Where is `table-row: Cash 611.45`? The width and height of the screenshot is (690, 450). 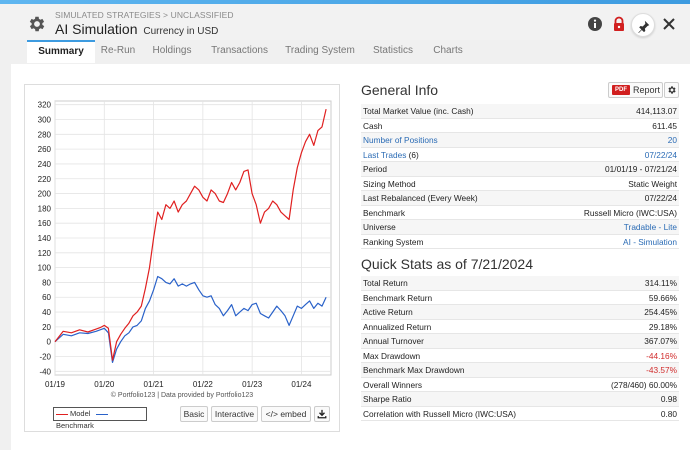
table-row: Cash 611.45 is located at coordinates (520, 126).